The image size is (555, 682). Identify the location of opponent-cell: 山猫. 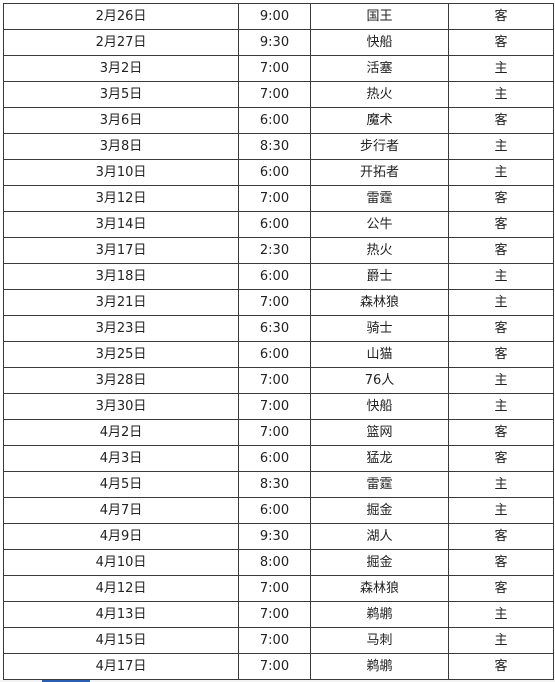
(379, 354).